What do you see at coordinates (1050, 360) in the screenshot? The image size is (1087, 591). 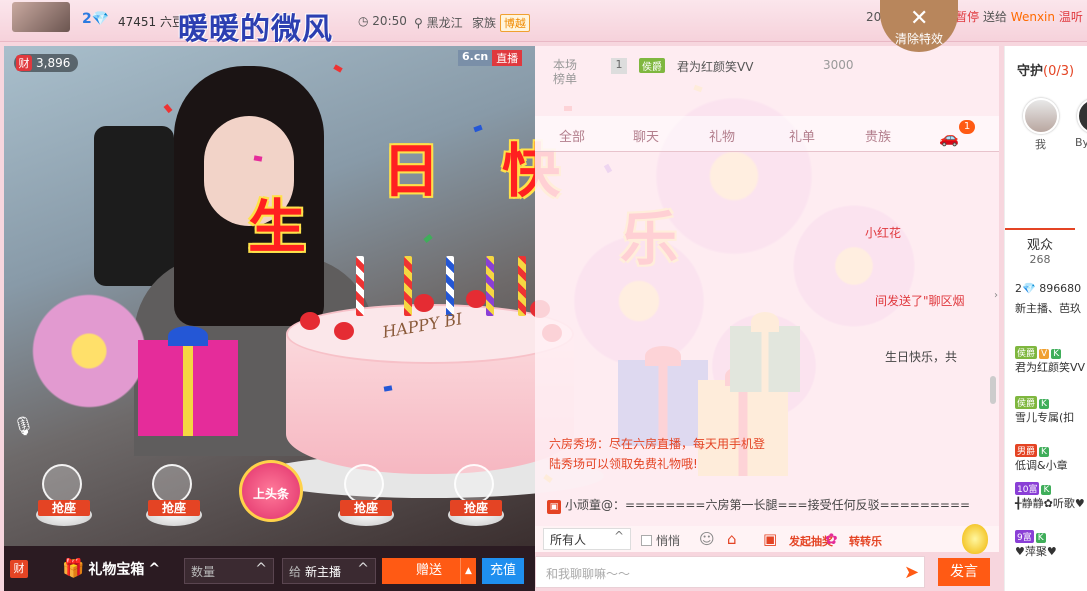 I see `audience-row: 侯爵 V K 君为红颜笑VV` at bounding box center [1050, 360].